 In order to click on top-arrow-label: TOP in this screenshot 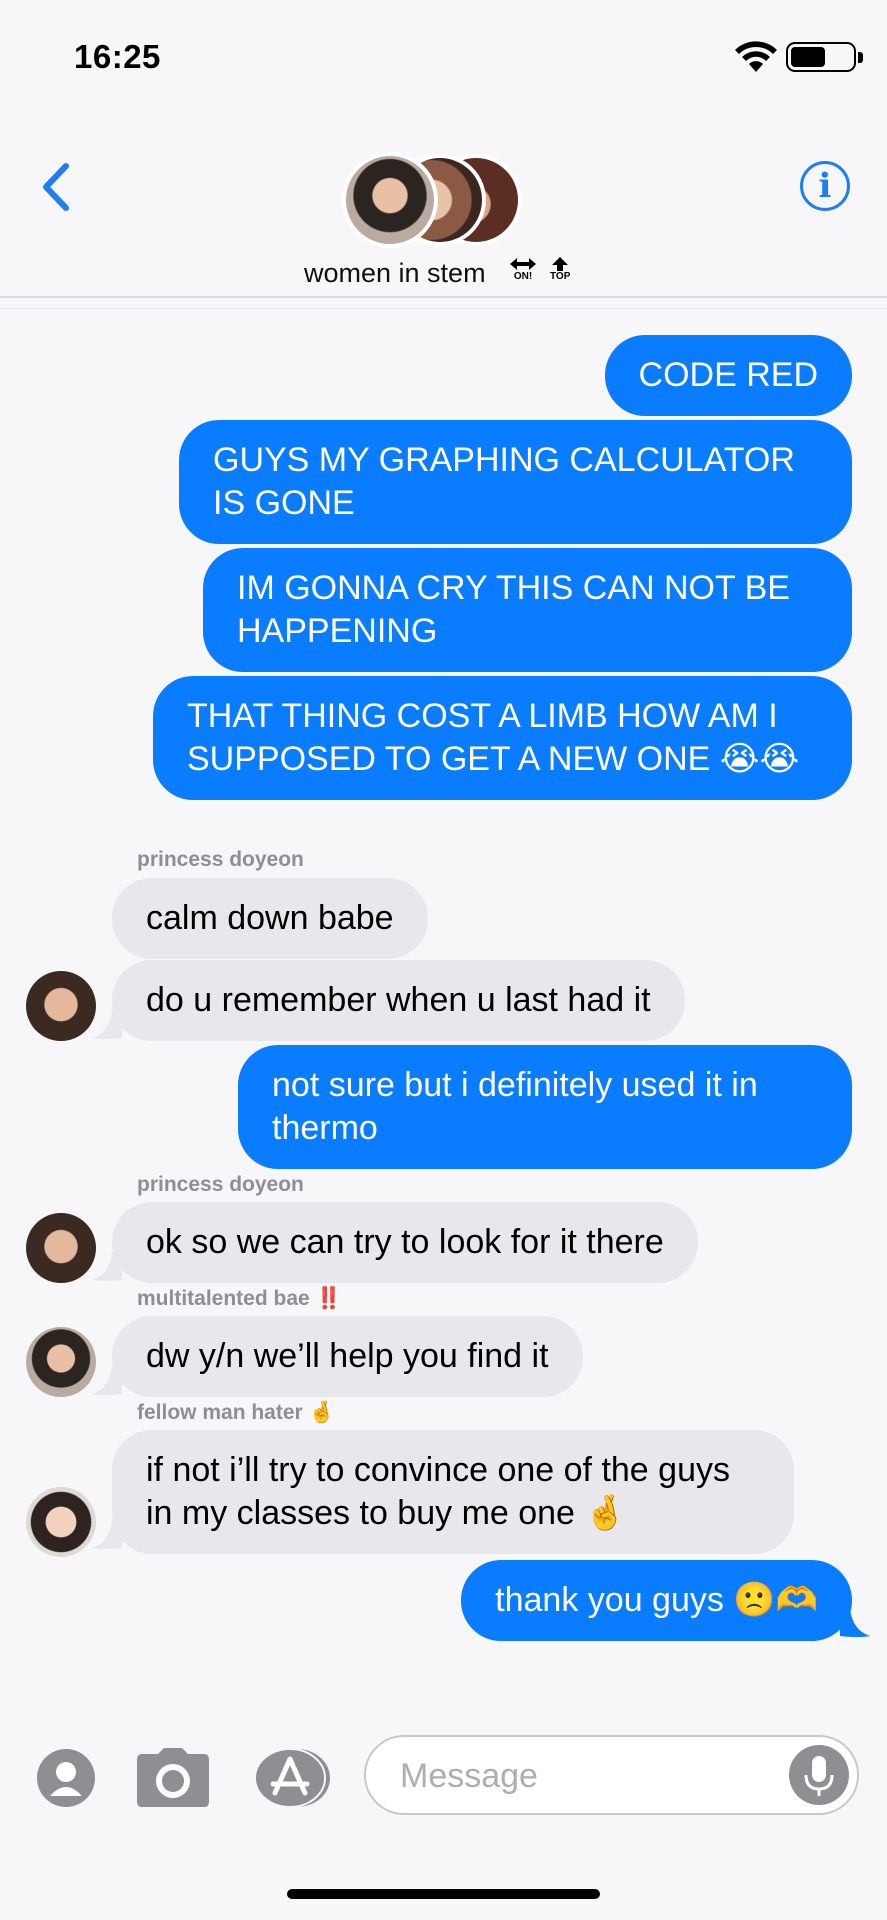, I will do `click(560, 276)`.